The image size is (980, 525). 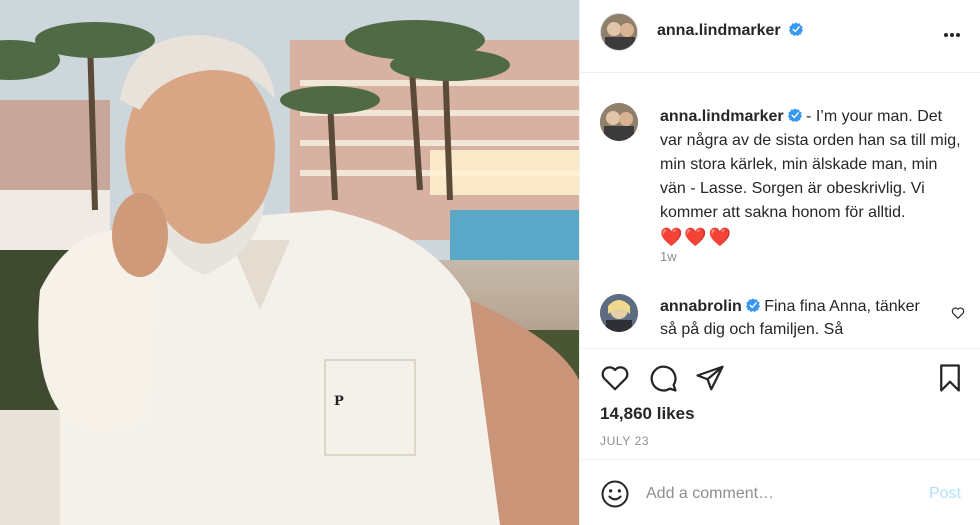 What do you see at coordinates (339, 401) in the screenshot?
I see `svg-text: P` at bounding box center [339, 401].